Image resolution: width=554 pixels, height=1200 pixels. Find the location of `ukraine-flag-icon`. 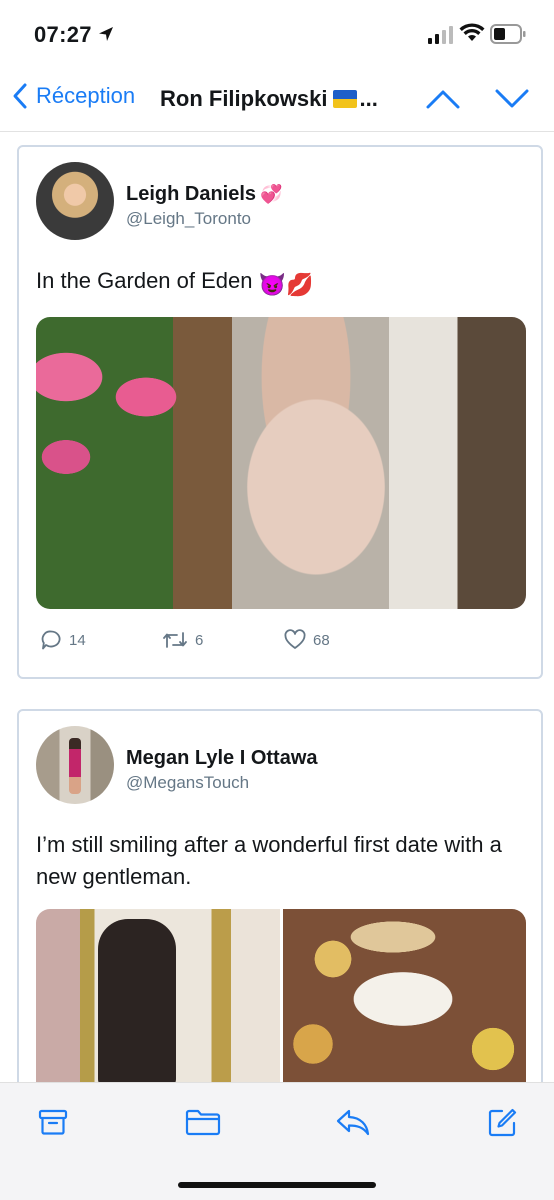

ukraine-flag-icon is located at coordinates (345, 99).